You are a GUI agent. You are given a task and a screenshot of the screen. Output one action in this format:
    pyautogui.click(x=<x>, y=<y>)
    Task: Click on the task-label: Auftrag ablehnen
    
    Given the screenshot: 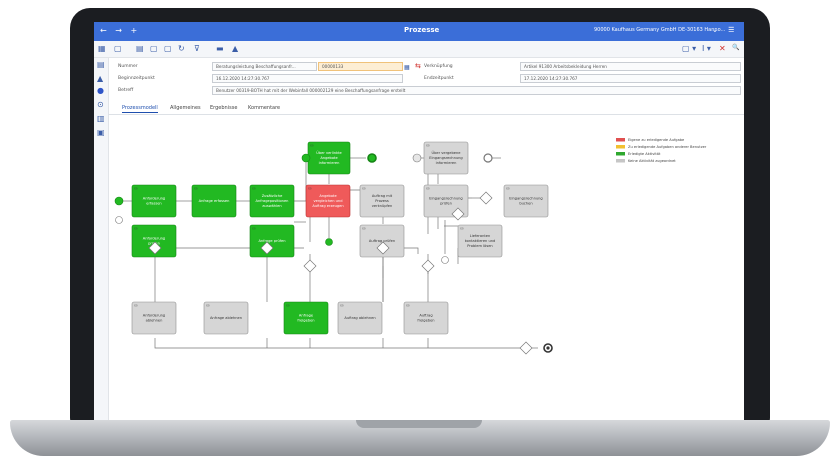 What is the action you would take?
    pyautogui.click(x=359, y=318)
    